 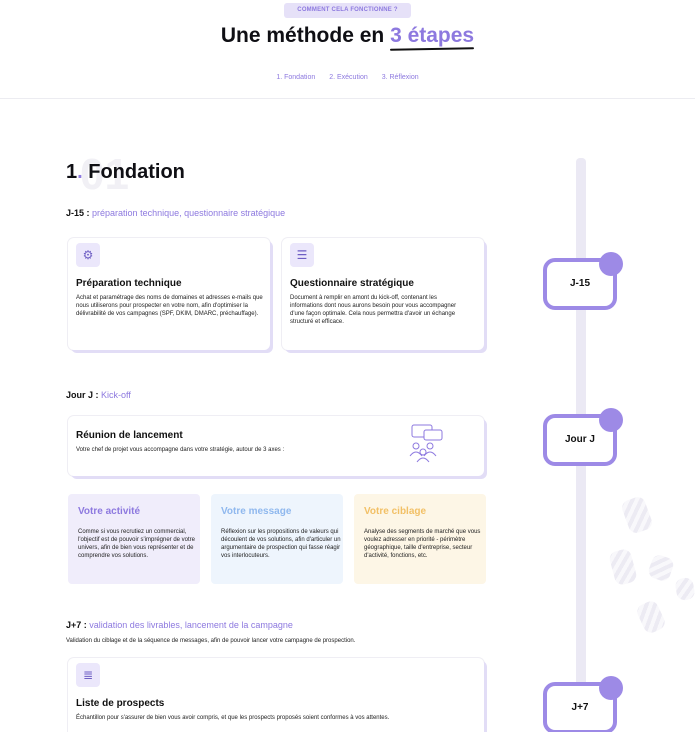 I want to click on marker-label: J-15, so click(x=579, y=283).